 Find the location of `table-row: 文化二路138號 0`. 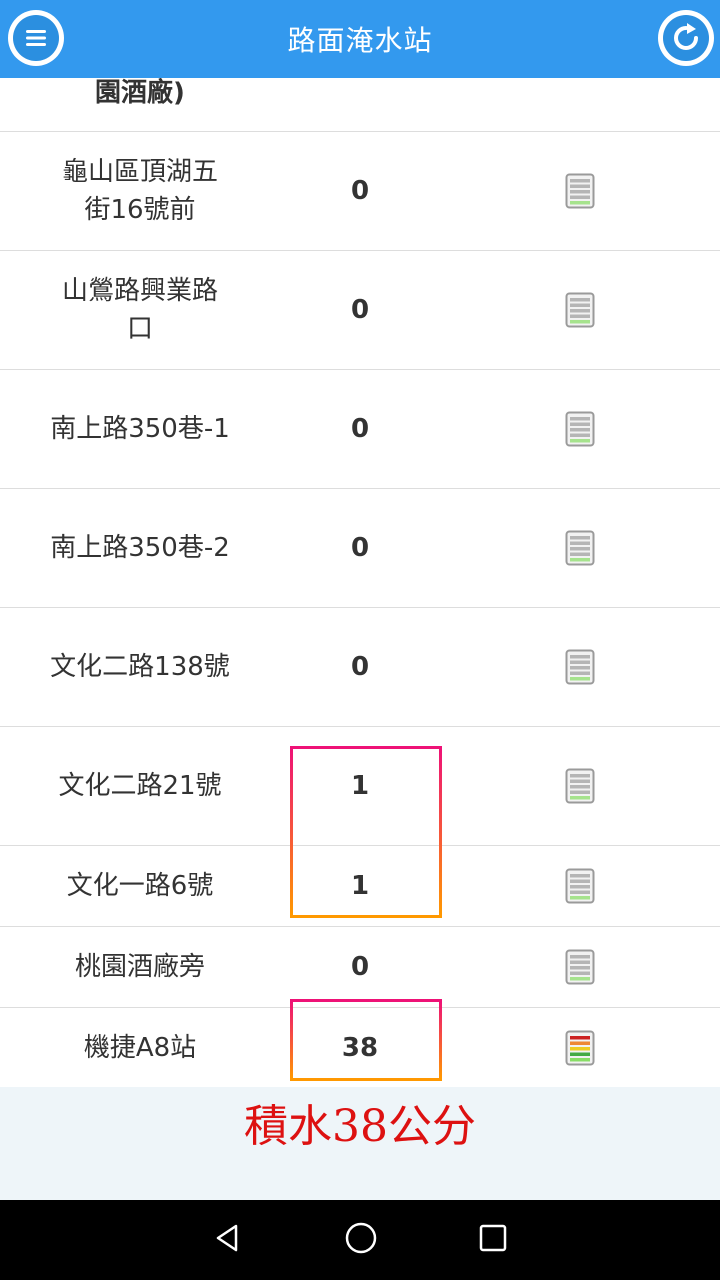

table-row: 文化二路138號 0 is located at coordinates (360, 667).